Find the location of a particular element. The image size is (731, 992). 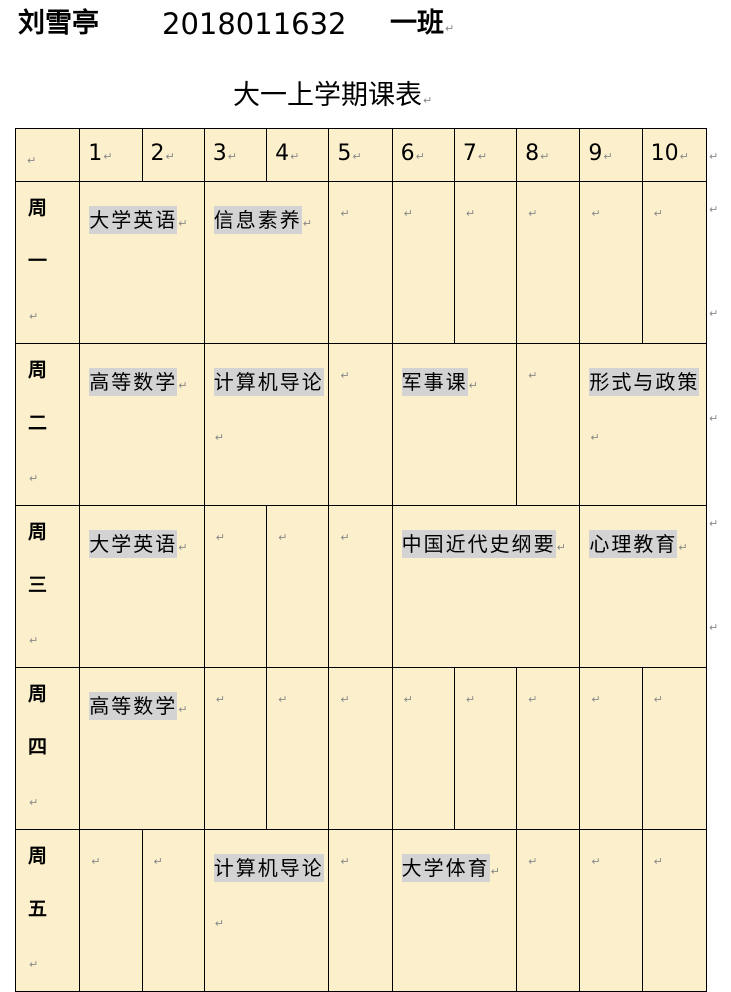

day-label-friday: 周五↵ is located at coordinates (47, 910).